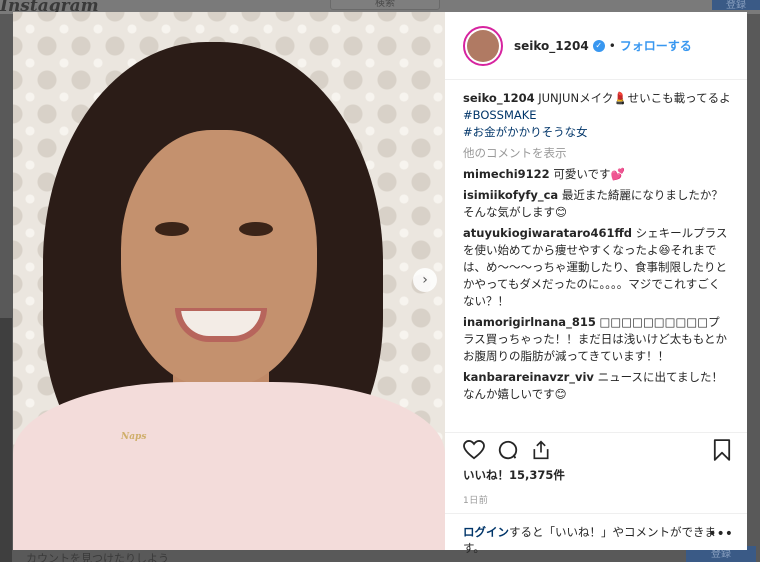 The image size is (760, 562). Describe the element at coordinates (134, 437) in the screenshot. I see `photo-necklace: Naps` at that location.